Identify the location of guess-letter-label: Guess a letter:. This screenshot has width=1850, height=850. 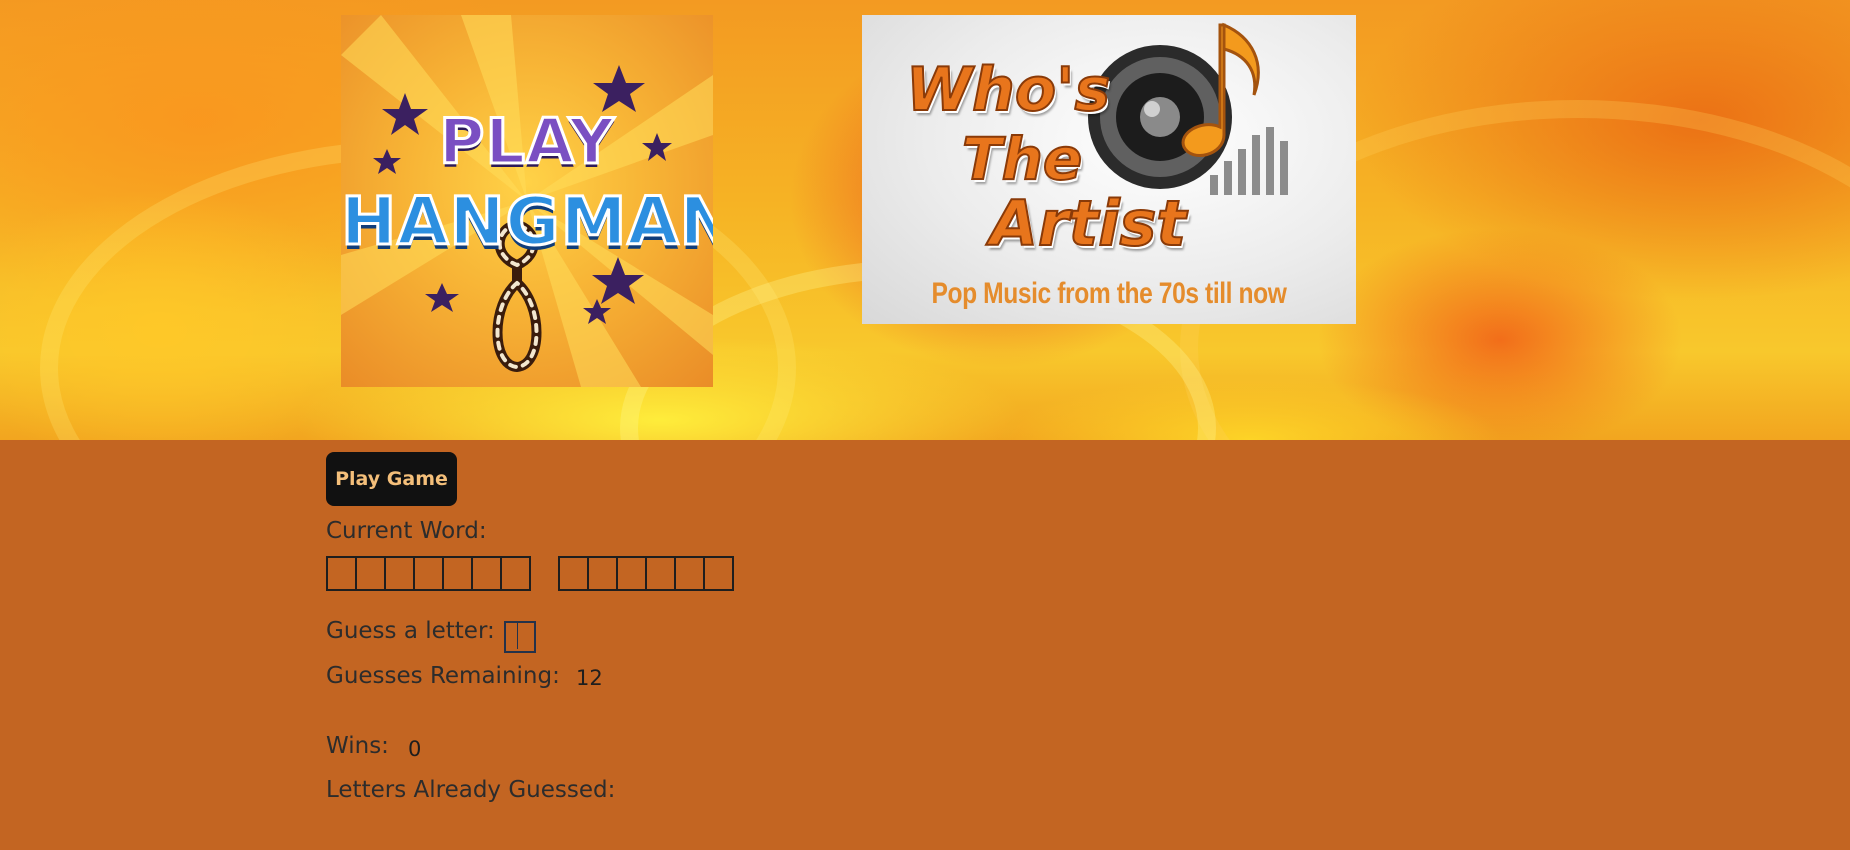
(410, 631).